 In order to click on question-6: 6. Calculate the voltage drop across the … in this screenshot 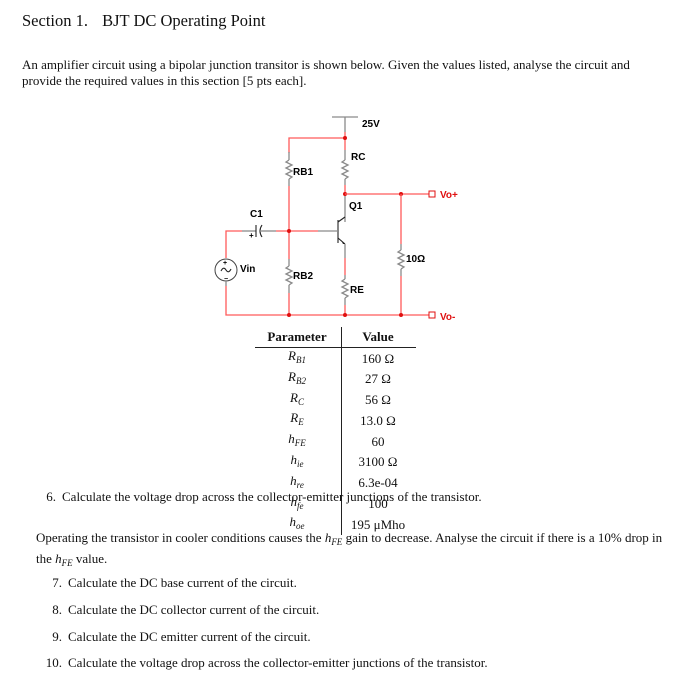, I will do `click(259, 497)`.